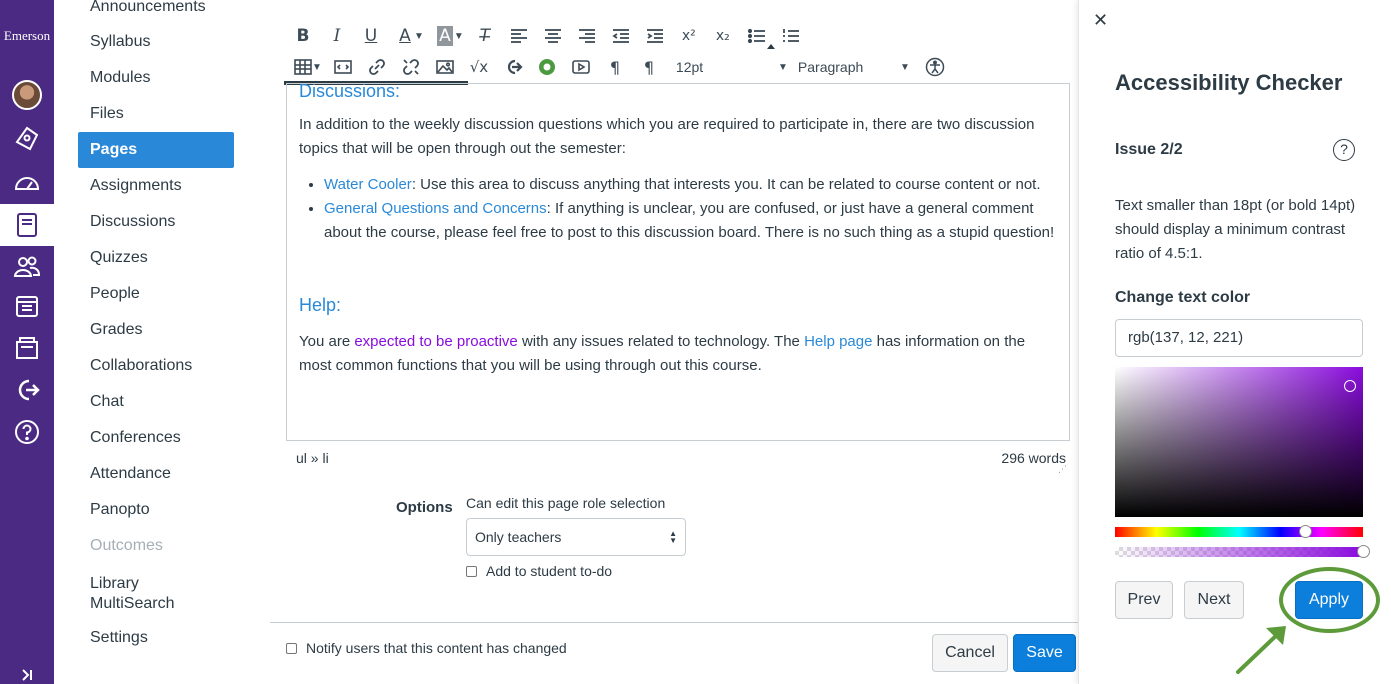 This screenshot has height=684, width=1391. What do you see at coordinates (156, 258) in the screenshot?
I see `course-nav-quizzes: Quizzes` at bounding box center [156, 258].